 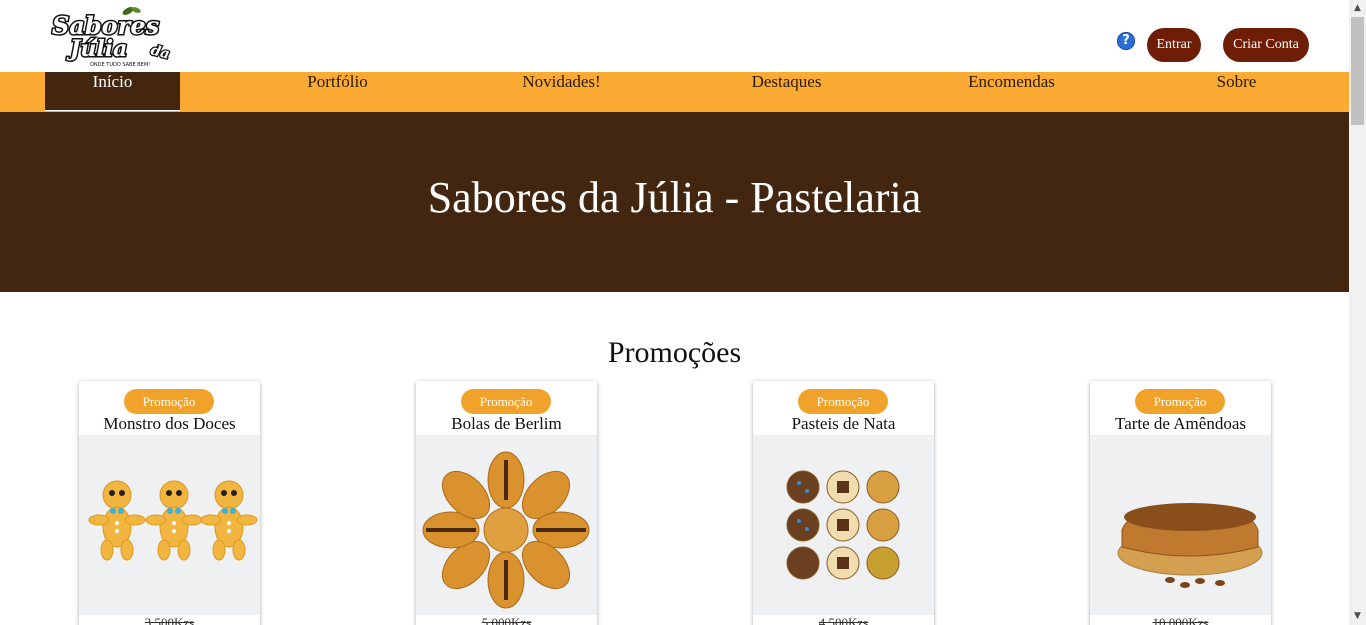 I want to click on product-price: 5.000Kzs, so click(x=506, y=620).